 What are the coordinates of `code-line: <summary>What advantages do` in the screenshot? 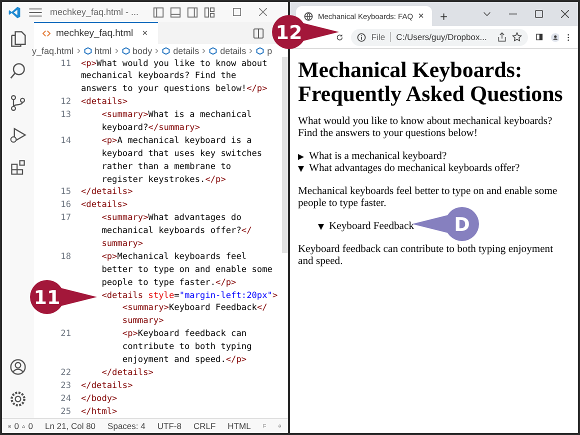 It's located at (171, 218).